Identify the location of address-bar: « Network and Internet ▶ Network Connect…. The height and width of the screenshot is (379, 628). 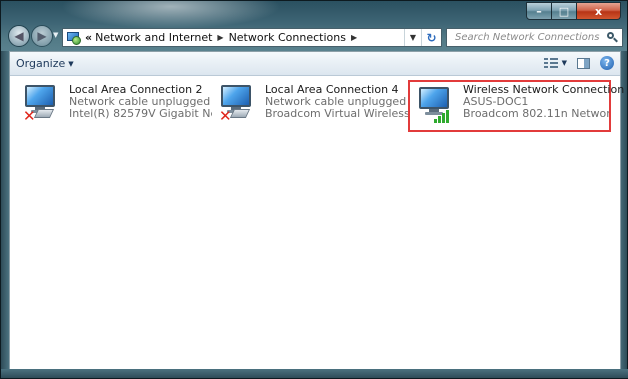
(252, 37).